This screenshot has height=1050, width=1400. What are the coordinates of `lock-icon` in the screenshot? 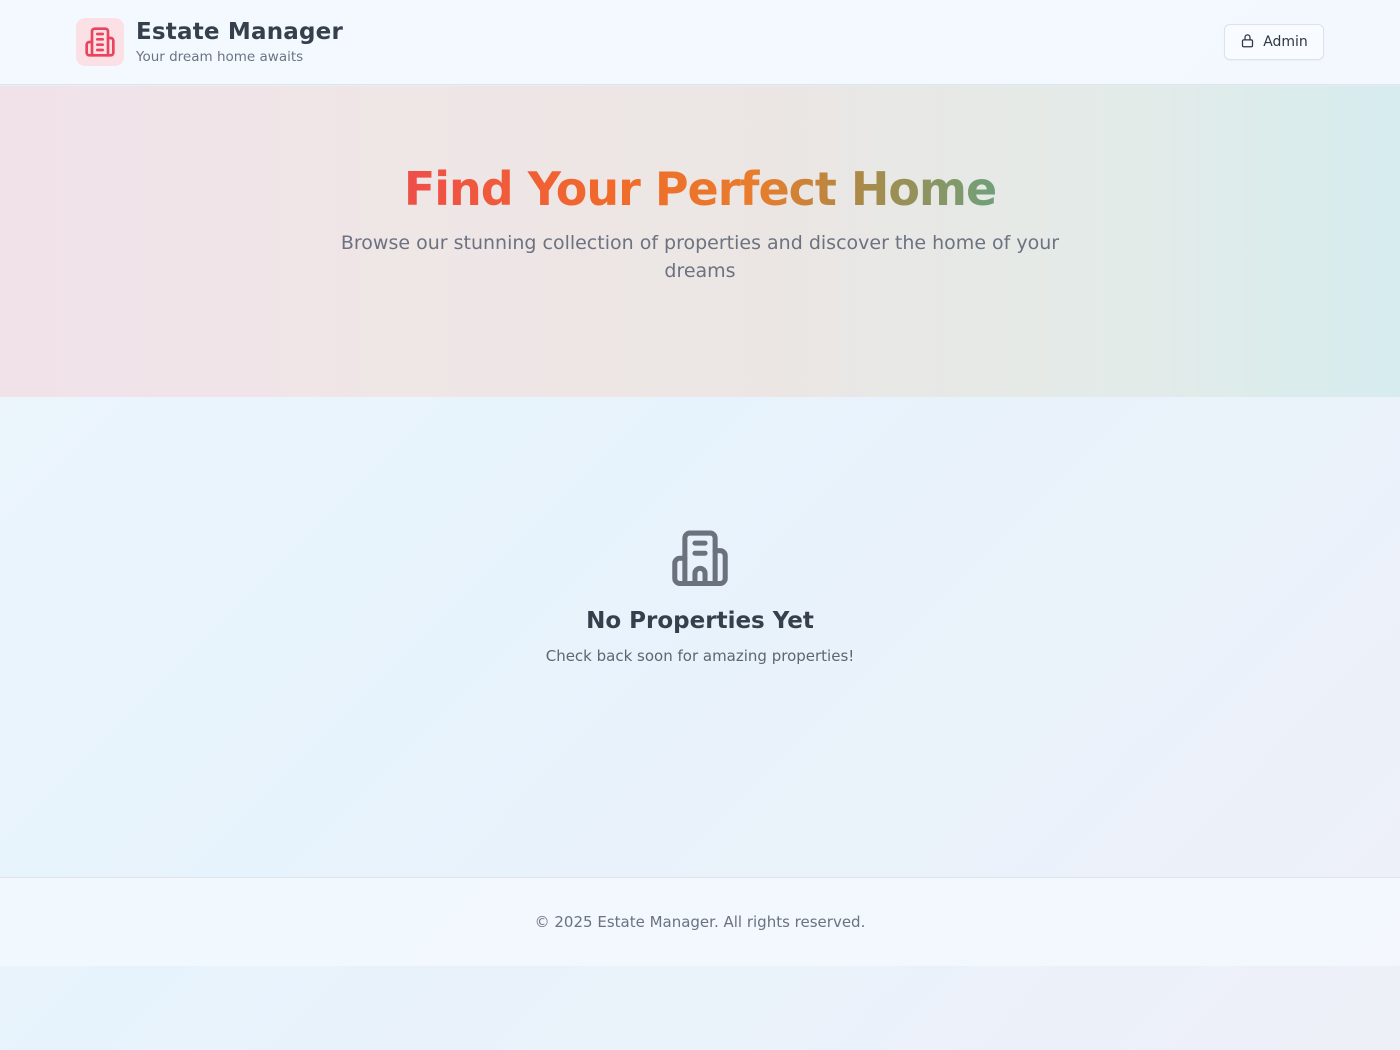 It's located at (1247, 42).